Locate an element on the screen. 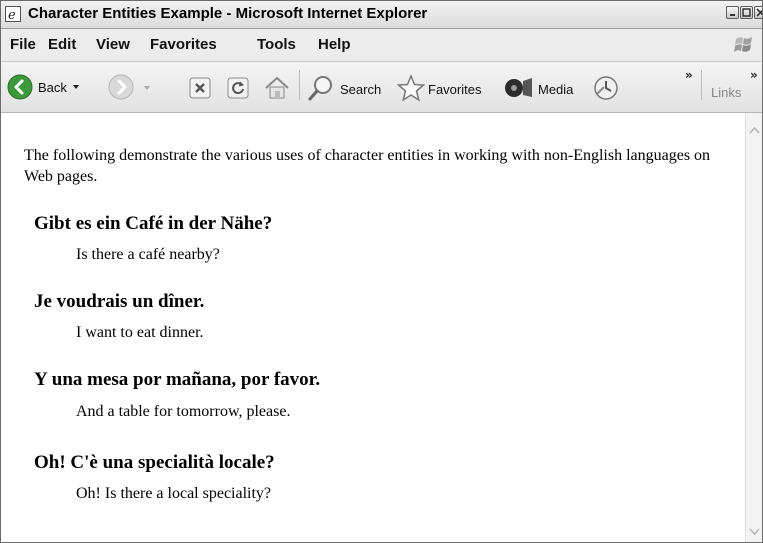 The image size is (763, 543). menu-view: View is located at coordinates (113, 44).